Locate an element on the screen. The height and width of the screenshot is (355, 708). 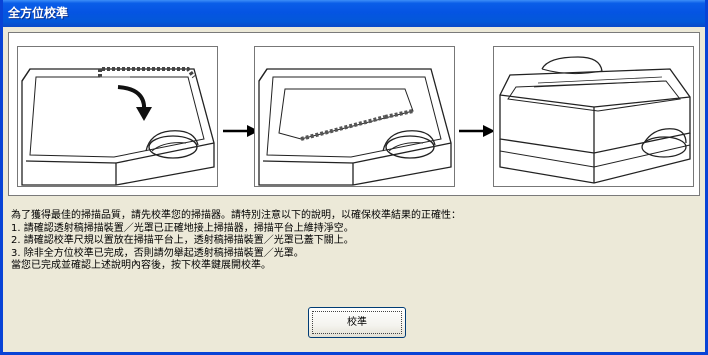
instruction-step-2: 2. 請確認校準尺規以置放在掃描平台上，透射稿掃描裝置／光罩已蓋下關上。 is located at coordinates (182, 240).